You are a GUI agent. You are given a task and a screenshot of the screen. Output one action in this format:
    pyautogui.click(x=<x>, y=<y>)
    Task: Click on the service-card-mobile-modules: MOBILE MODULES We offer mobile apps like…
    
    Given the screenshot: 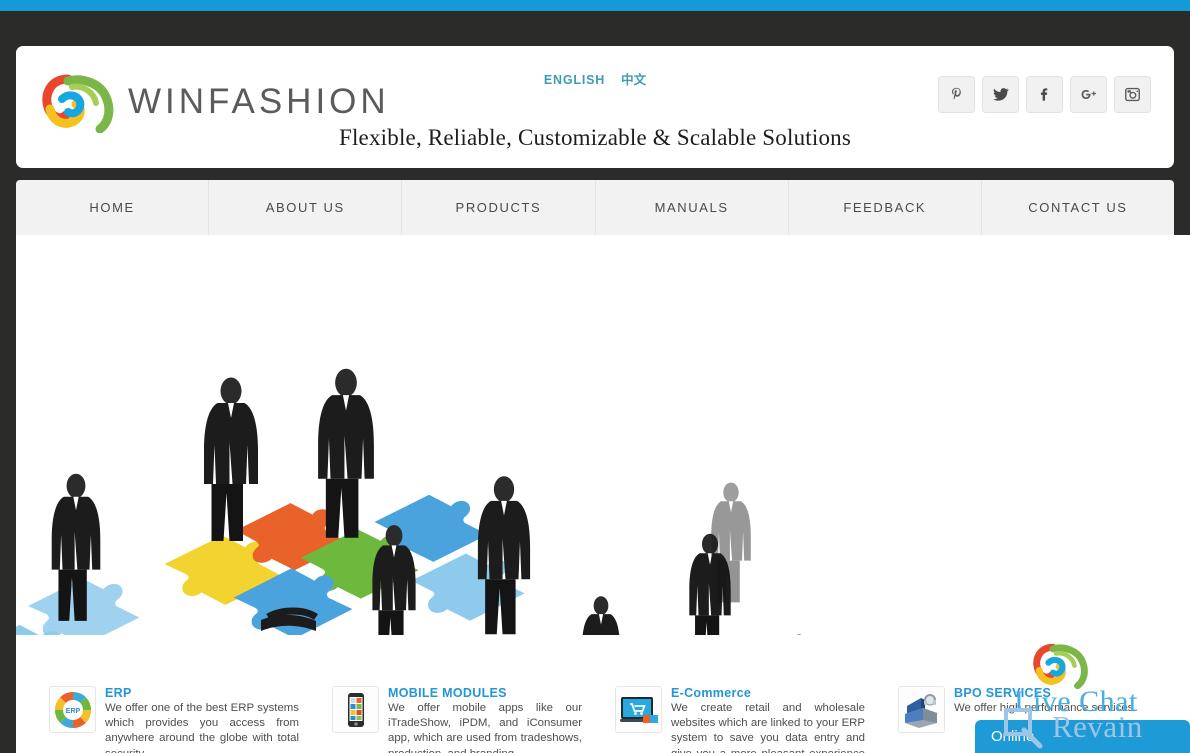 What is the action you would take?
    pyautogui.click(x=440, y=714)
    